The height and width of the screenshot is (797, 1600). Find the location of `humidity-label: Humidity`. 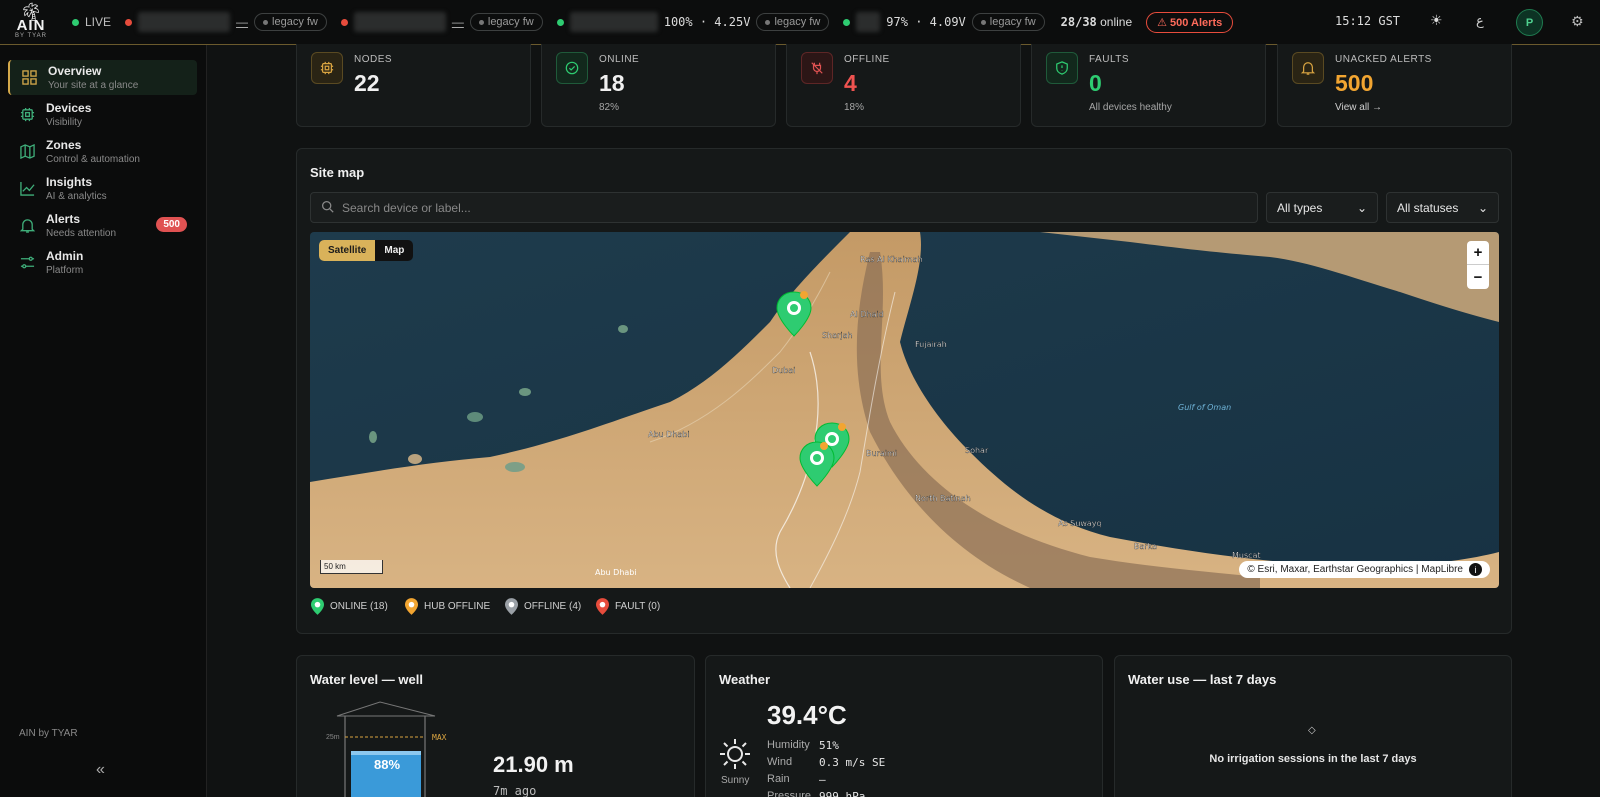

humidity-label: Humidity is located at coordinates (788, 745).